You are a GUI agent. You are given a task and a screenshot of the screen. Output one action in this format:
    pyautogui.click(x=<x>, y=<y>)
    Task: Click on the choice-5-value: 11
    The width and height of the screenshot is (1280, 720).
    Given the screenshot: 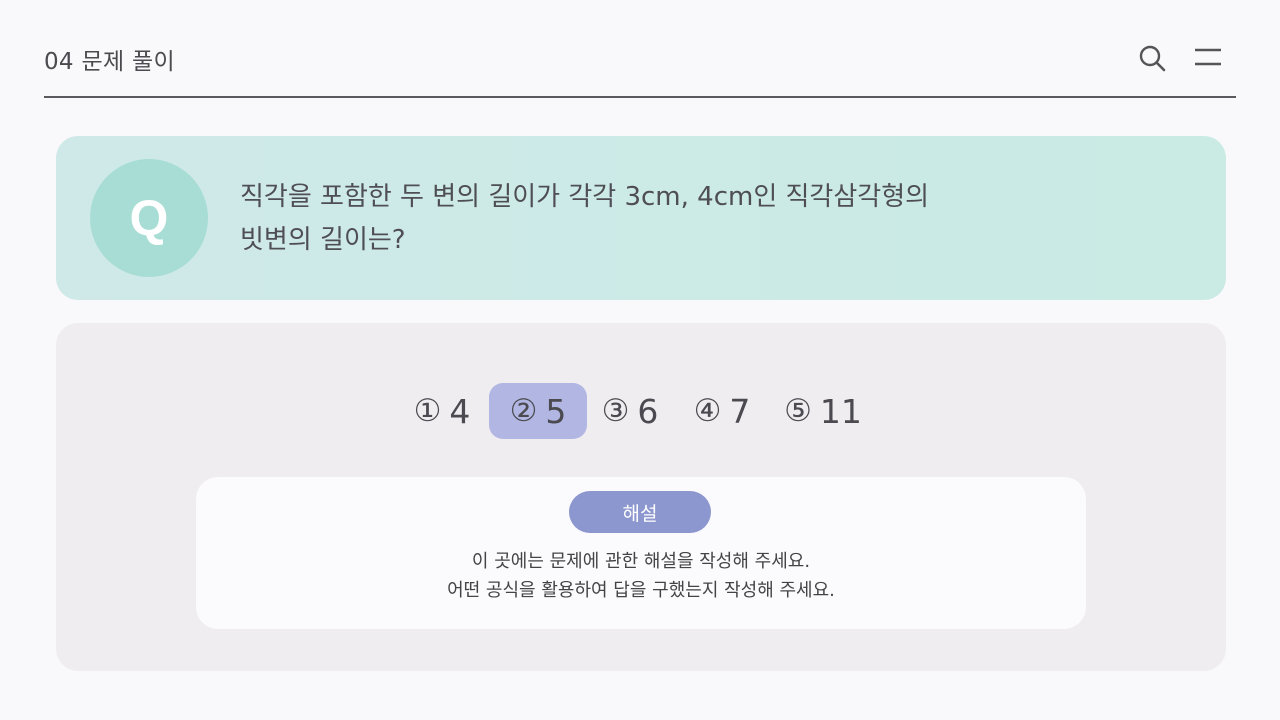 What is the action you would take?
    pyautogui.click(x=840, y=411)
    